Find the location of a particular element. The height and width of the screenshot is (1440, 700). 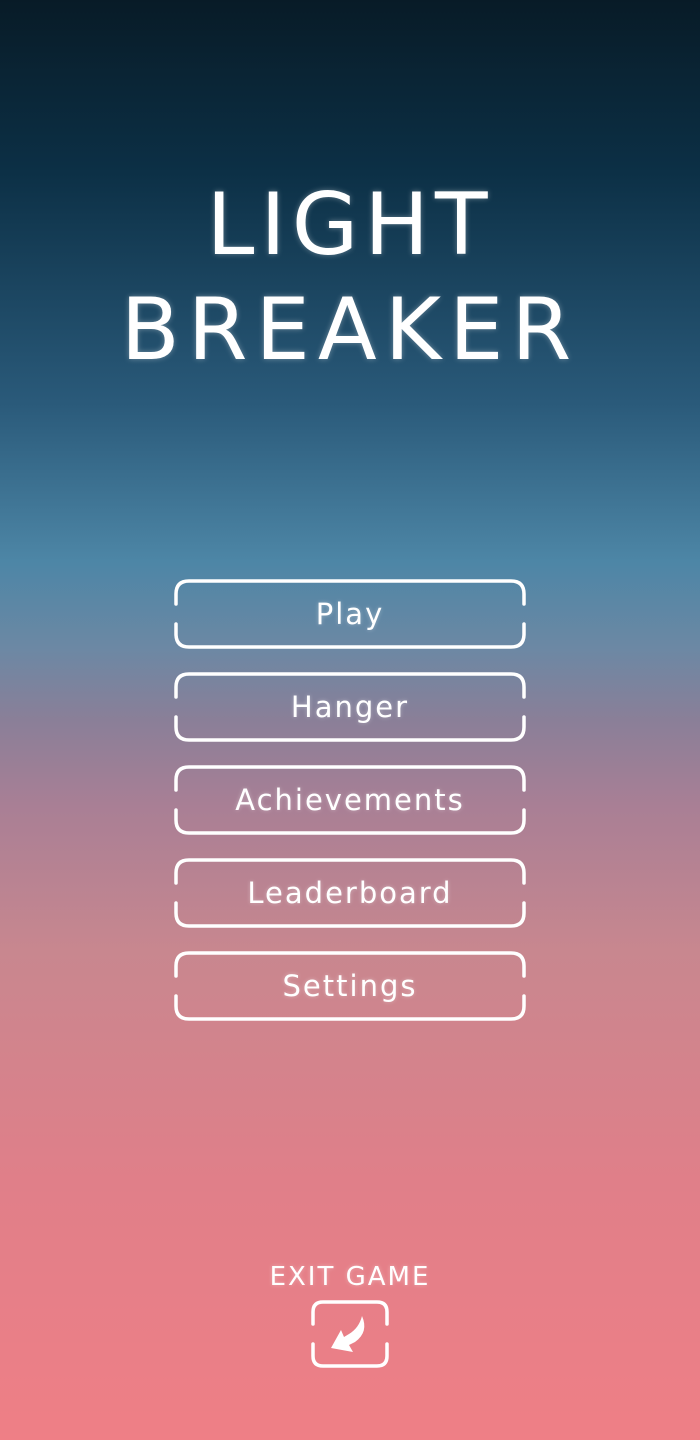

title-line-1: LIGHT is located at coordinates (350, 225).